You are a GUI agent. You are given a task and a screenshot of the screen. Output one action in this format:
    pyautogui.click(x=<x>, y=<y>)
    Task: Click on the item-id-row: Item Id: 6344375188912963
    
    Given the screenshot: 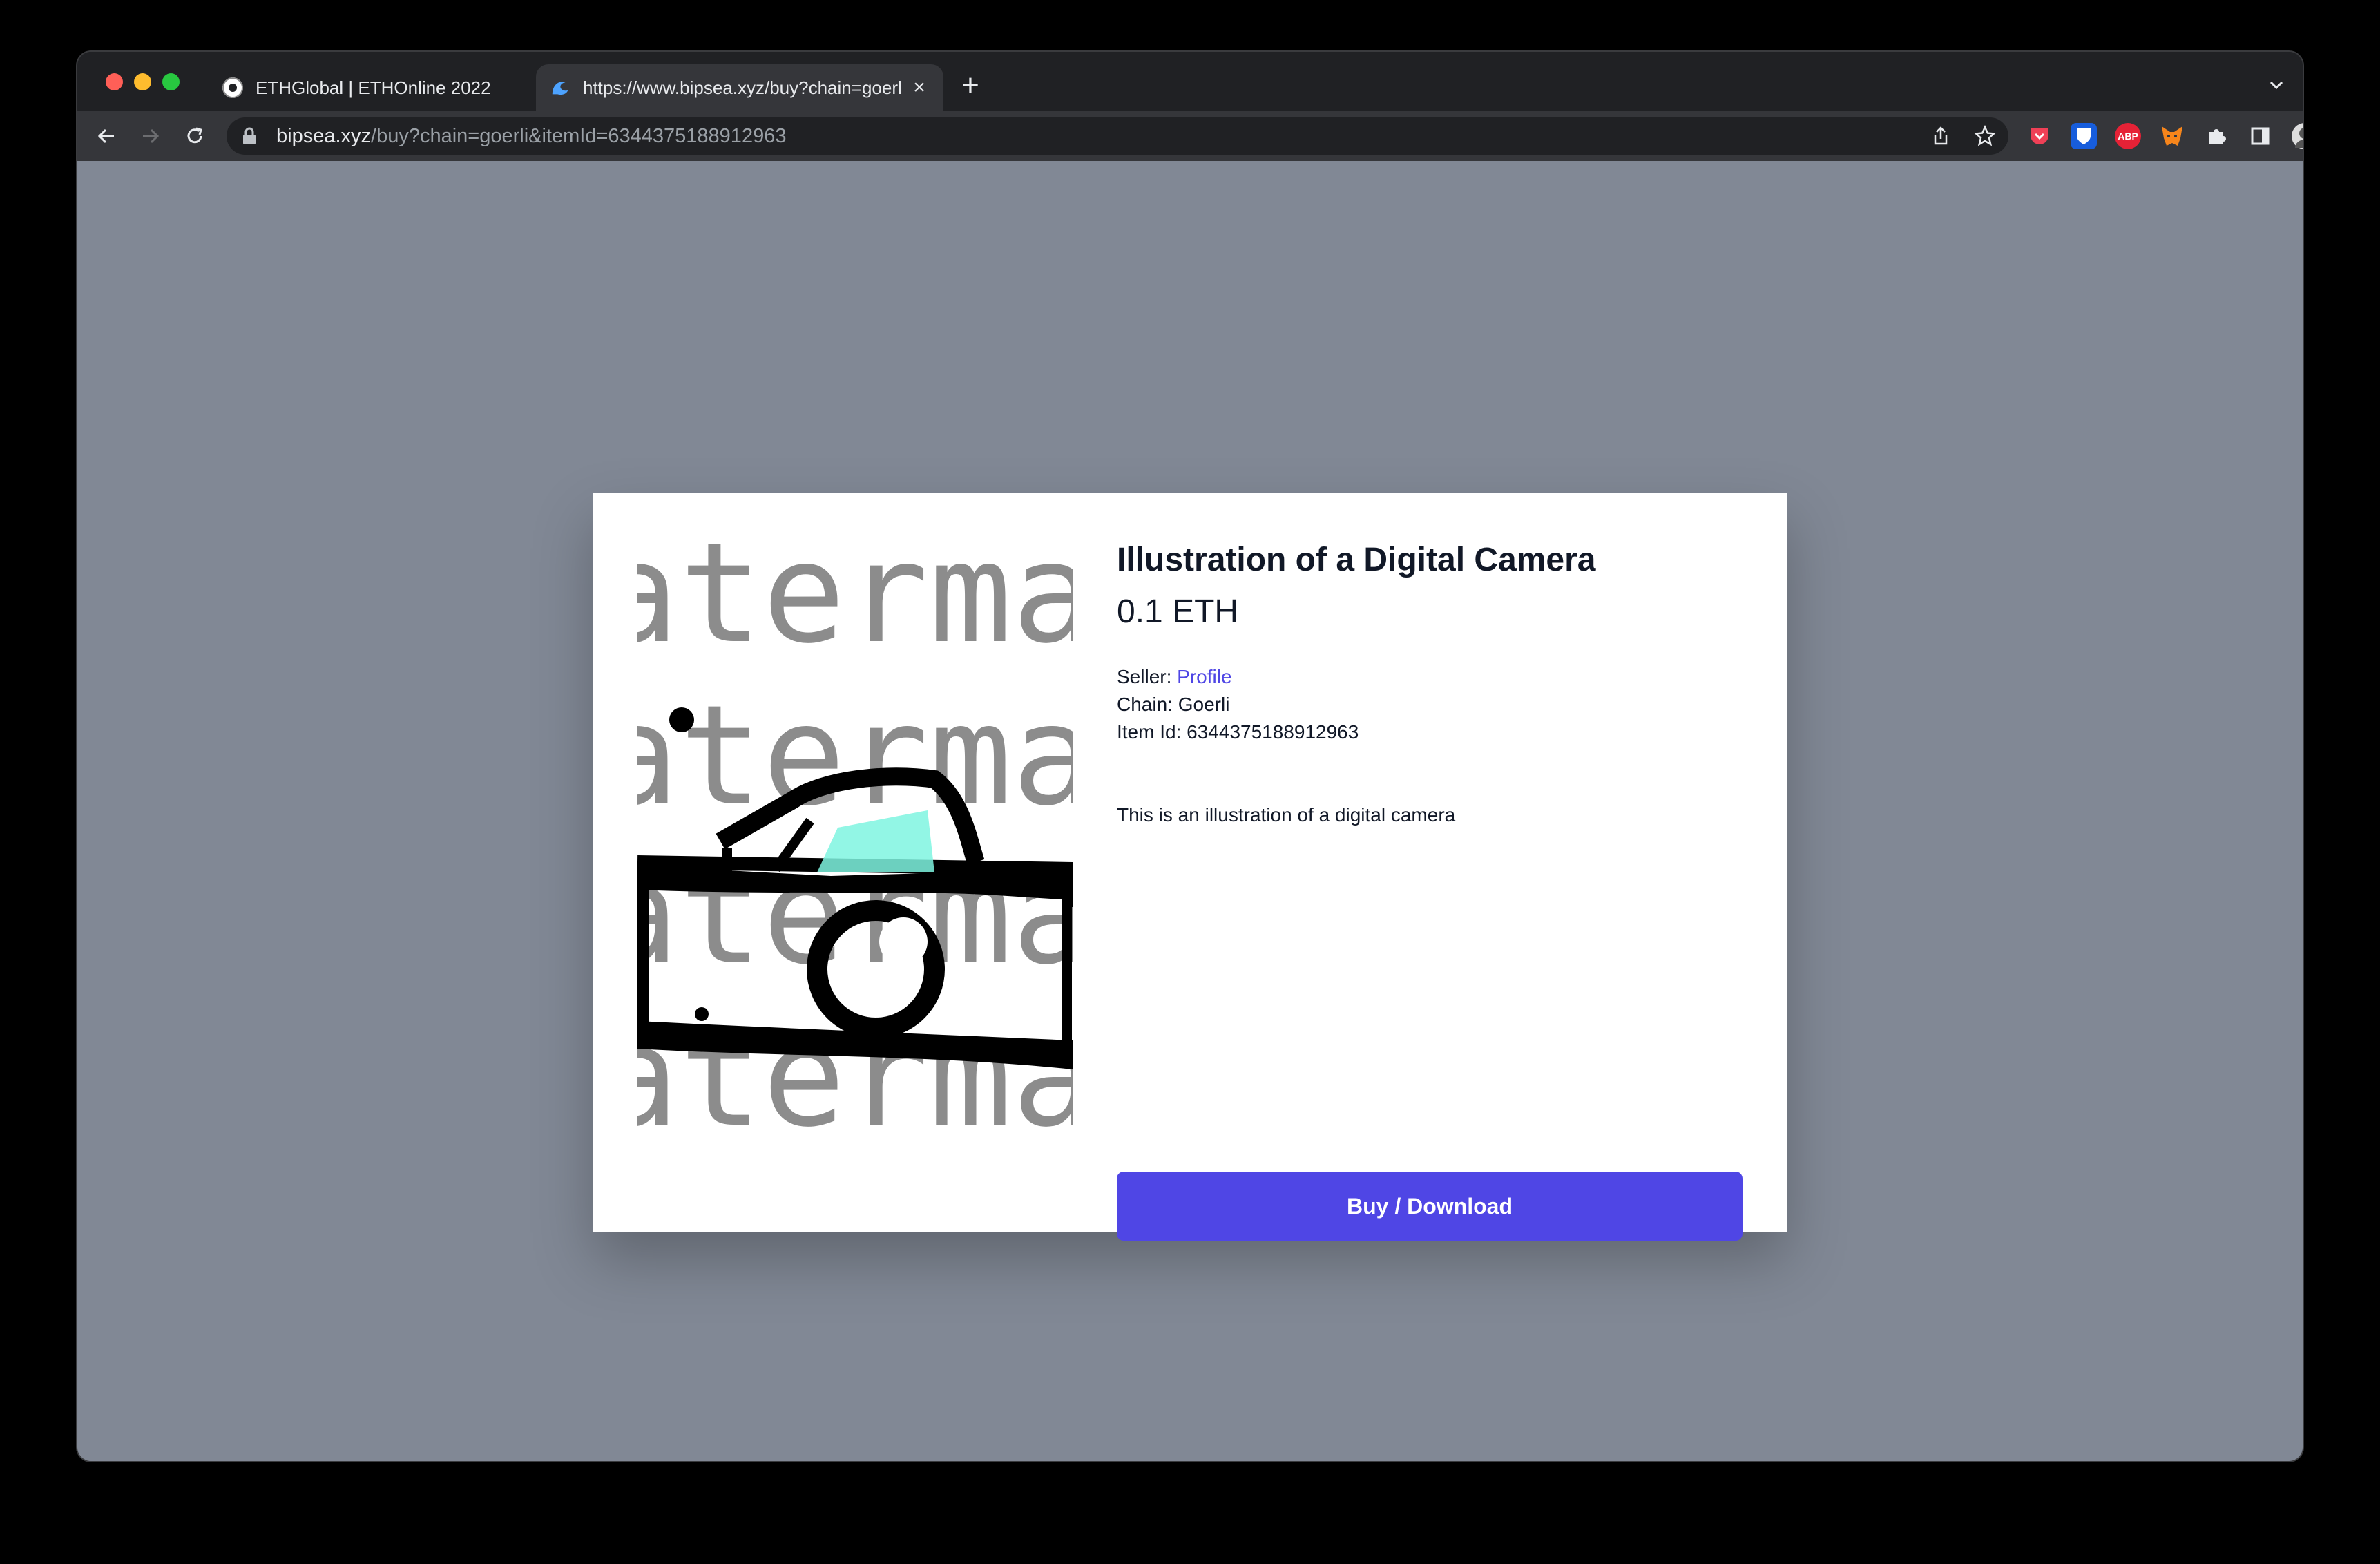 What is the action you would take?
    pyautogui.click(x=1430, y=732)
    